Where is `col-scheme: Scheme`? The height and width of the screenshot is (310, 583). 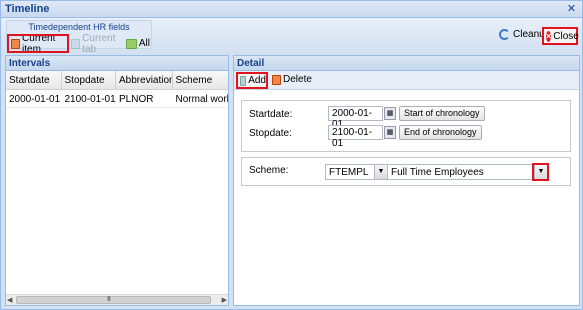
col-scheme: Scheme is located at coordinates (201, 80).